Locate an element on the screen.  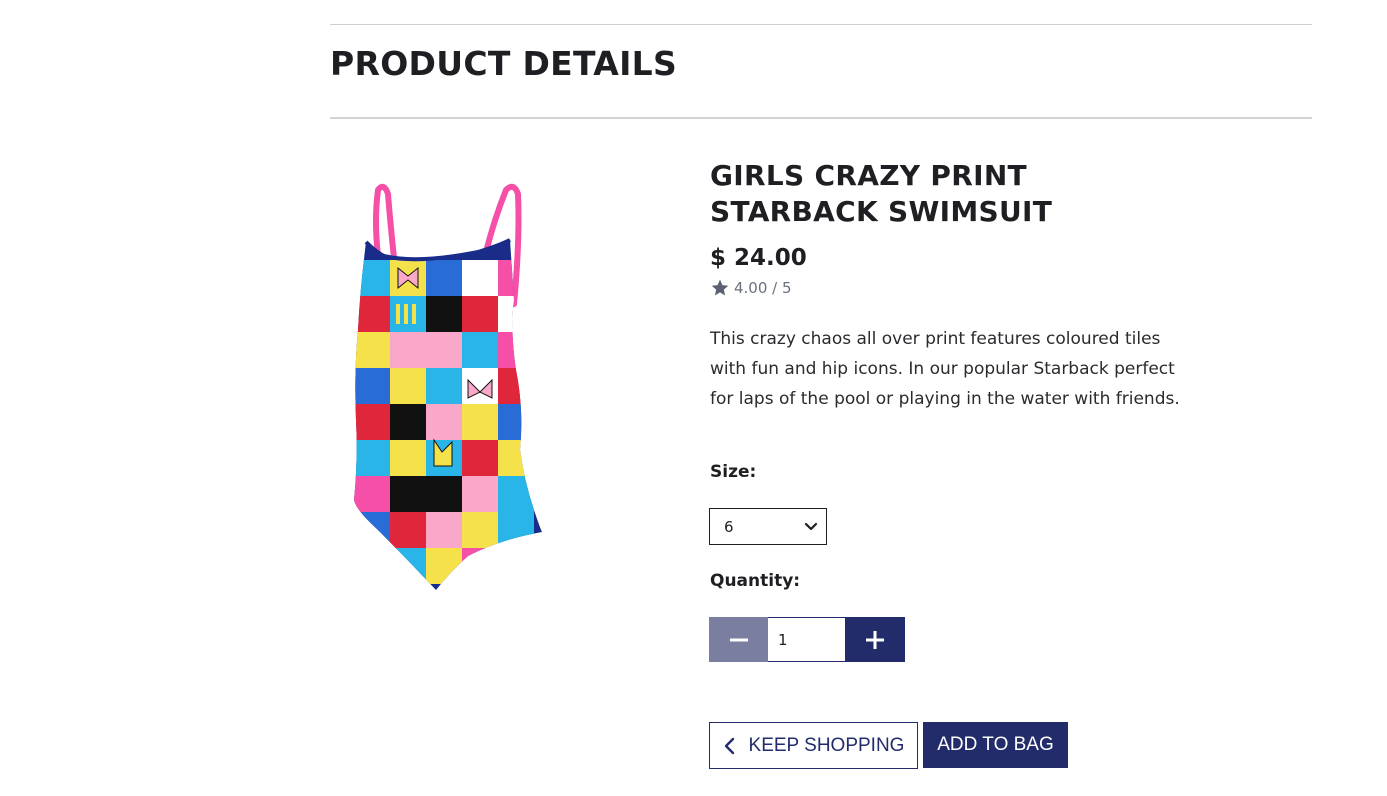
quantity-input: 1 is located at coordinates (806, 639).